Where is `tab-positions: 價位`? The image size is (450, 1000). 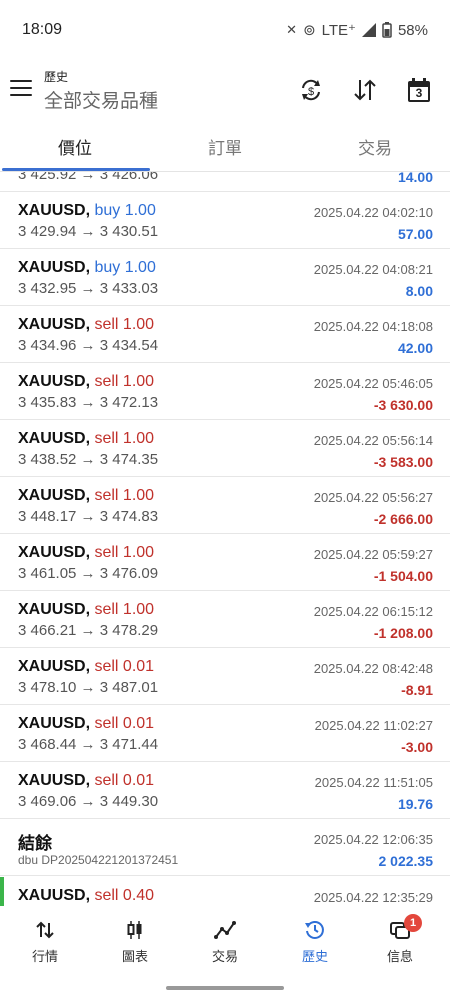
tab-positions: 價位 is located at coordinates (75, 146).